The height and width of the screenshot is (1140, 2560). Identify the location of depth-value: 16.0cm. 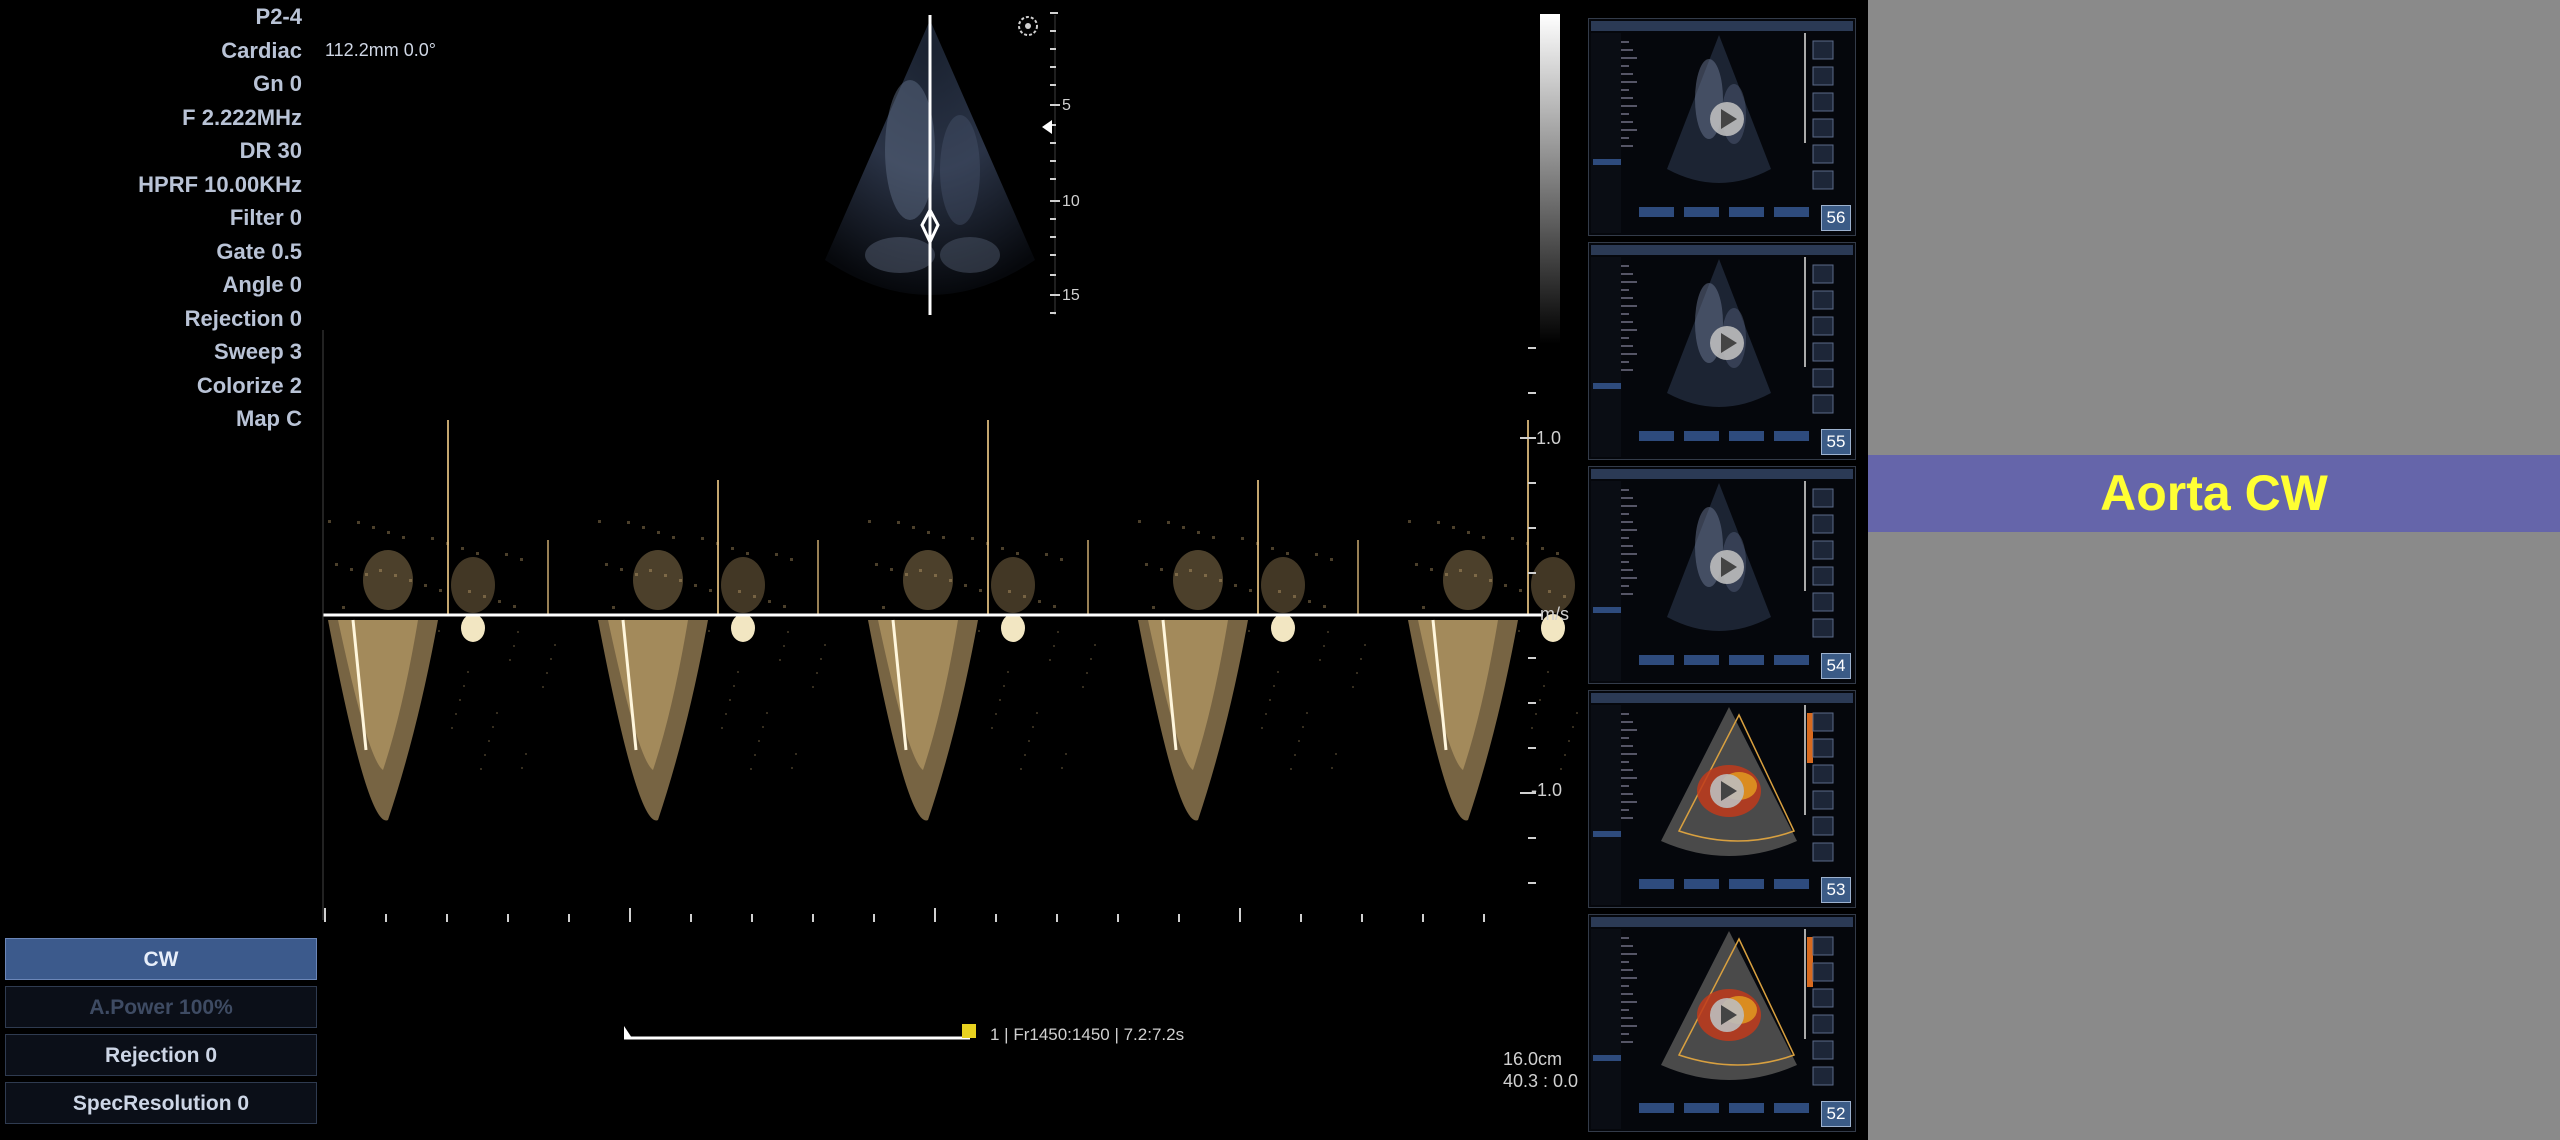
(1533, 1059).